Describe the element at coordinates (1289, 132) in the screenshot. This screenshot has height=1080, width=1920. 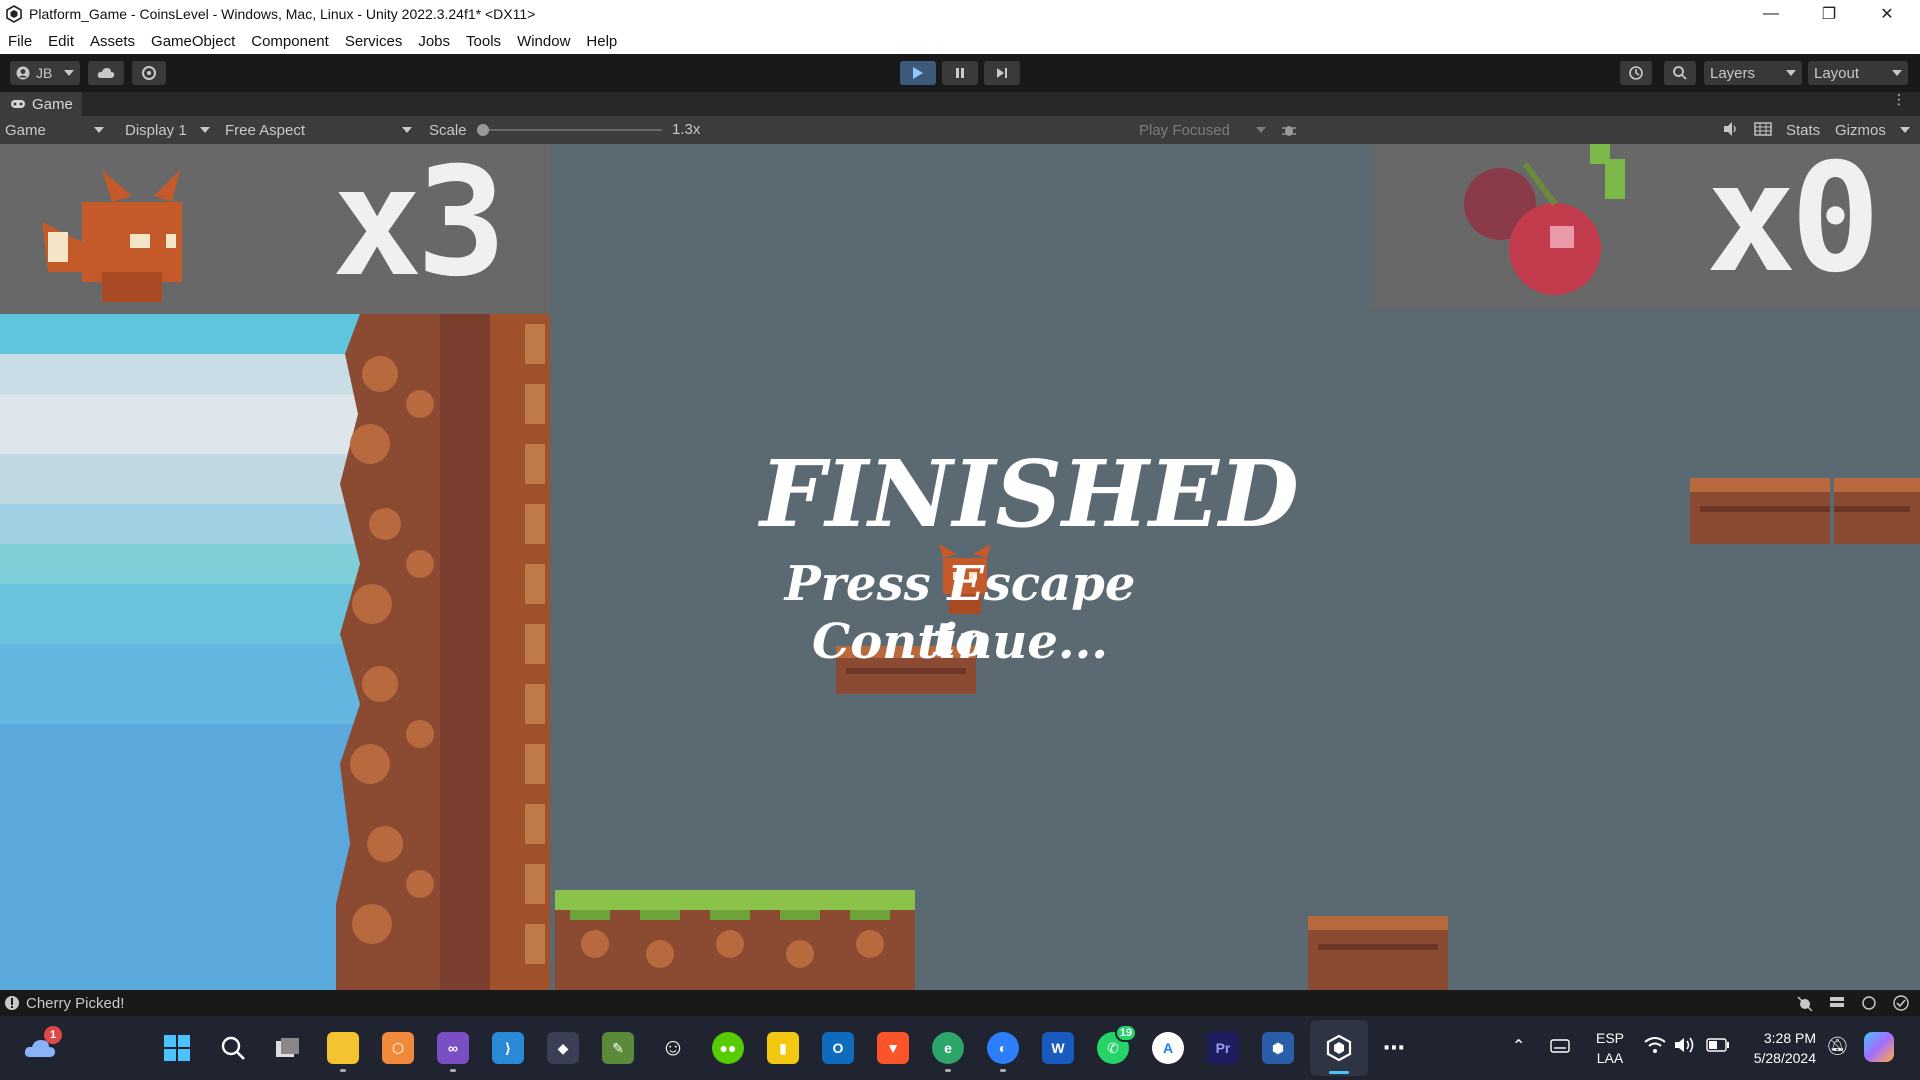
I see `bug-icon` at that location.